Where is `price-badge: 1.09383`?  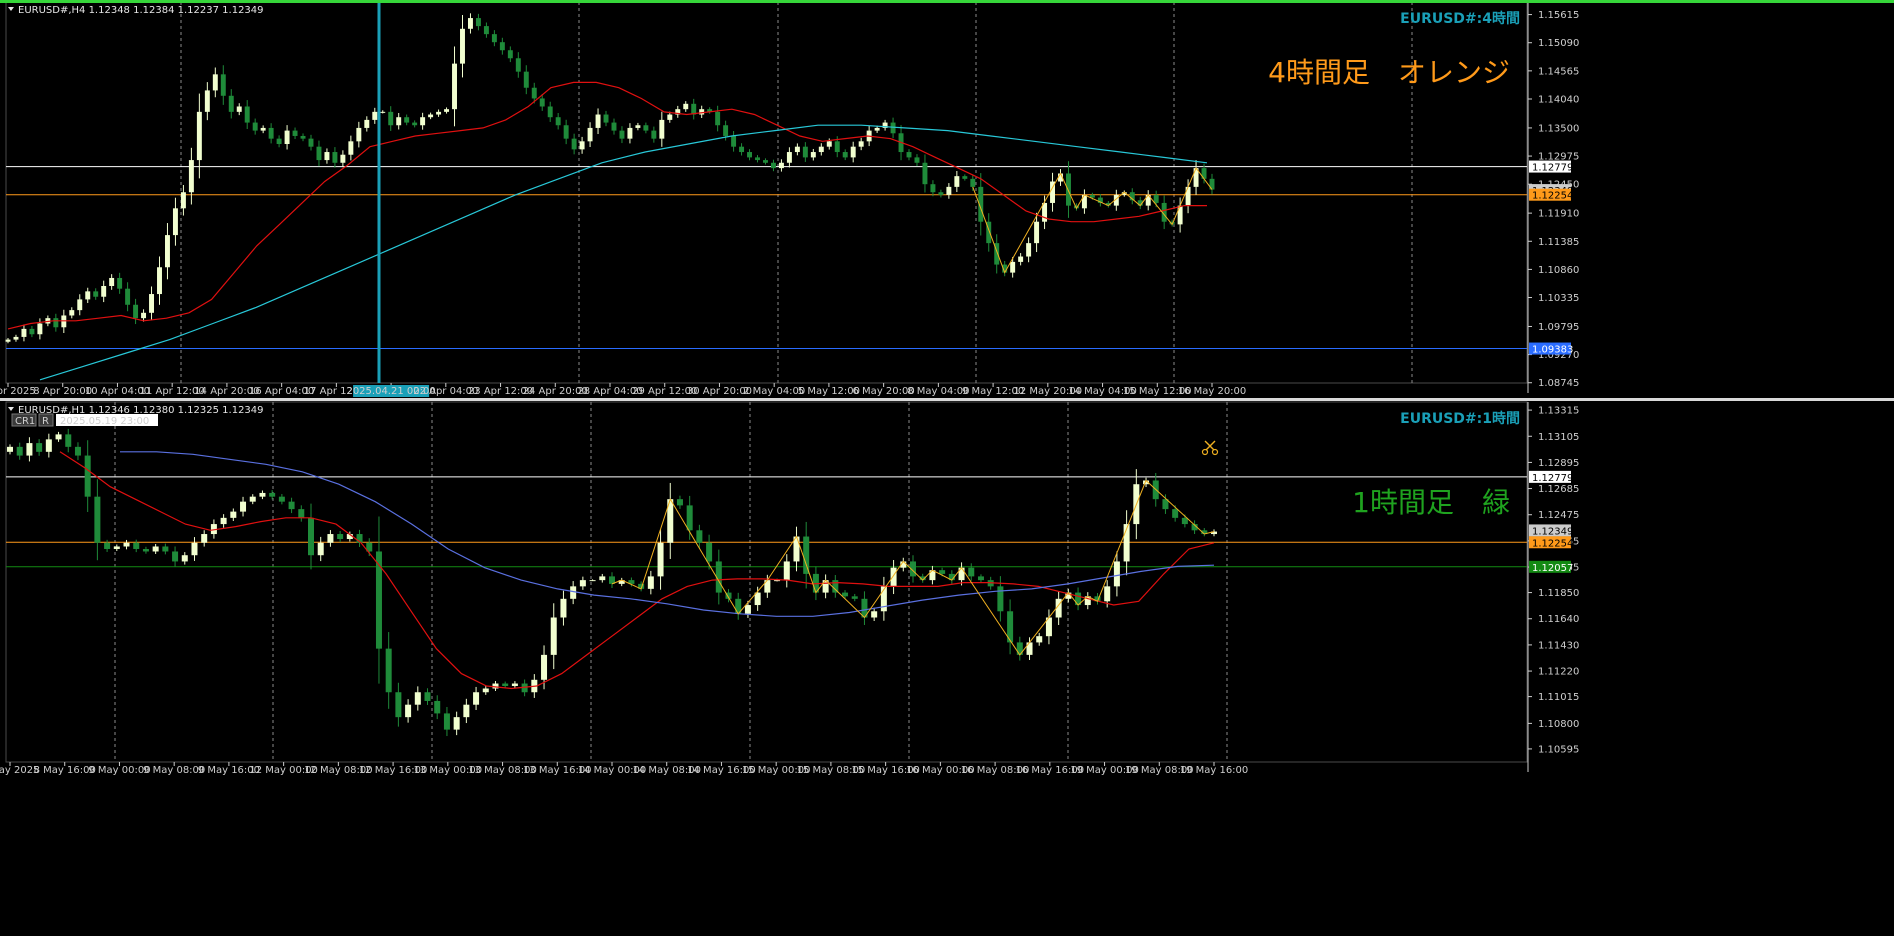
price-badge: 1.09383 is located at coordinates (1551, 349).